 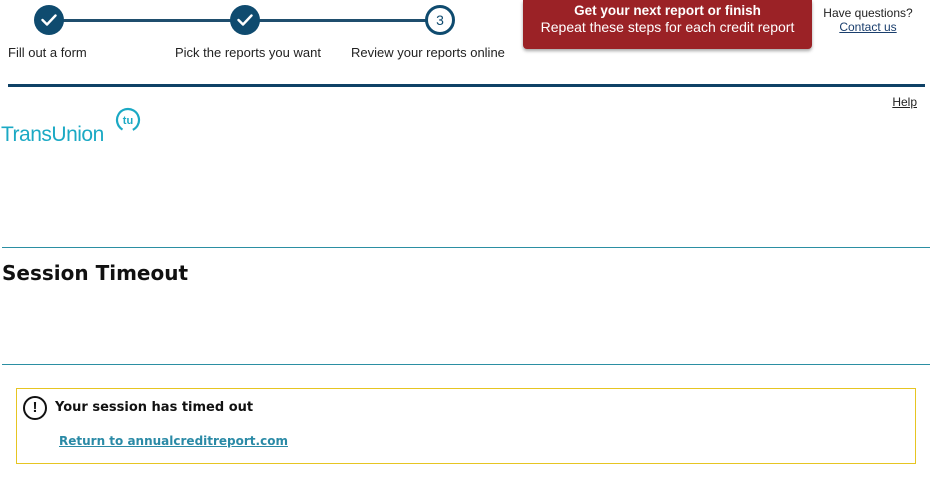 I want to click on step-3-number: 3, so click(x=440, y=20).